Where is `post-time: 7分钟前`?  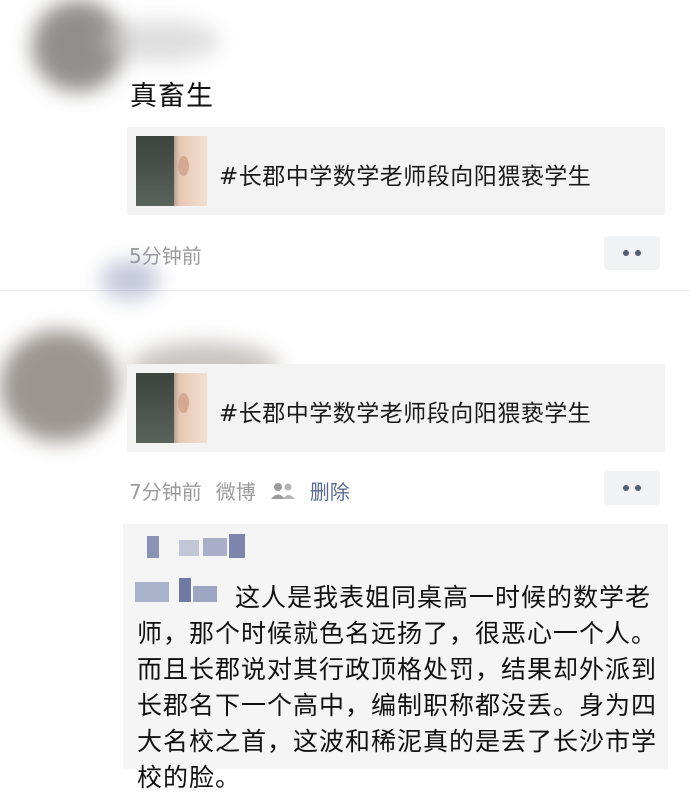
post-time: 7分钟前 is located at coordinates (165, 492).